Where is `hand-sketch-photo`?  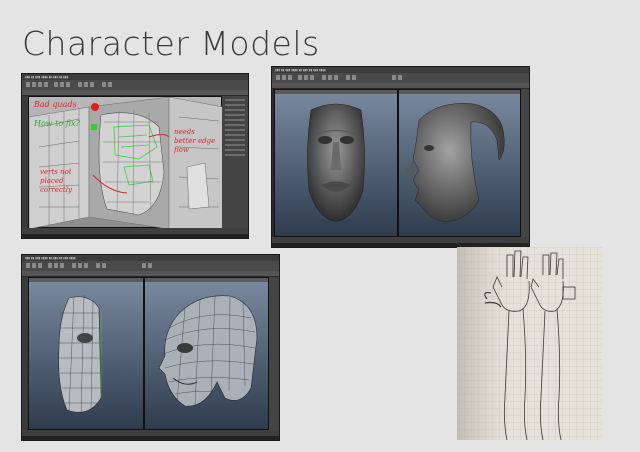
hand-sketch-photo is located at coordinates (529, 343).